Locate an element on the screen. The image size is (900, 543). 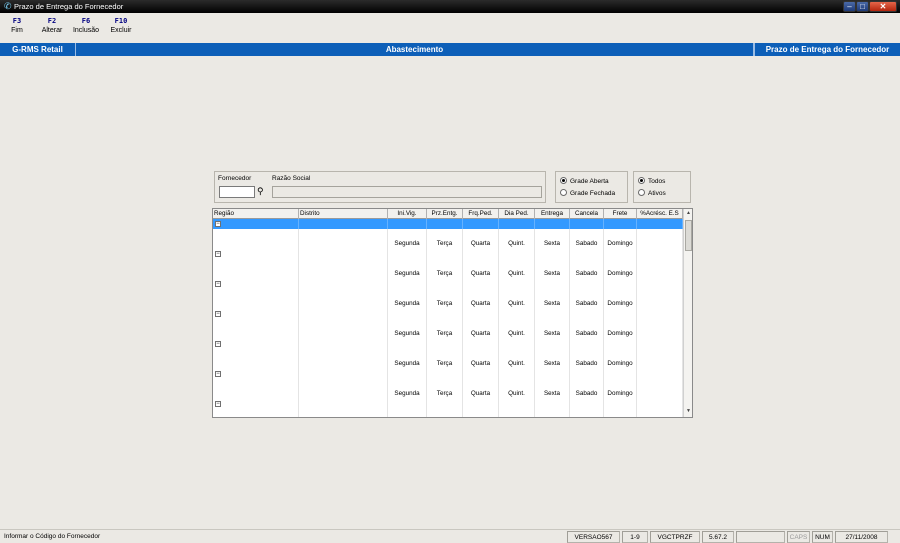
maximize-button: □ is located at coordinates (862, 6).